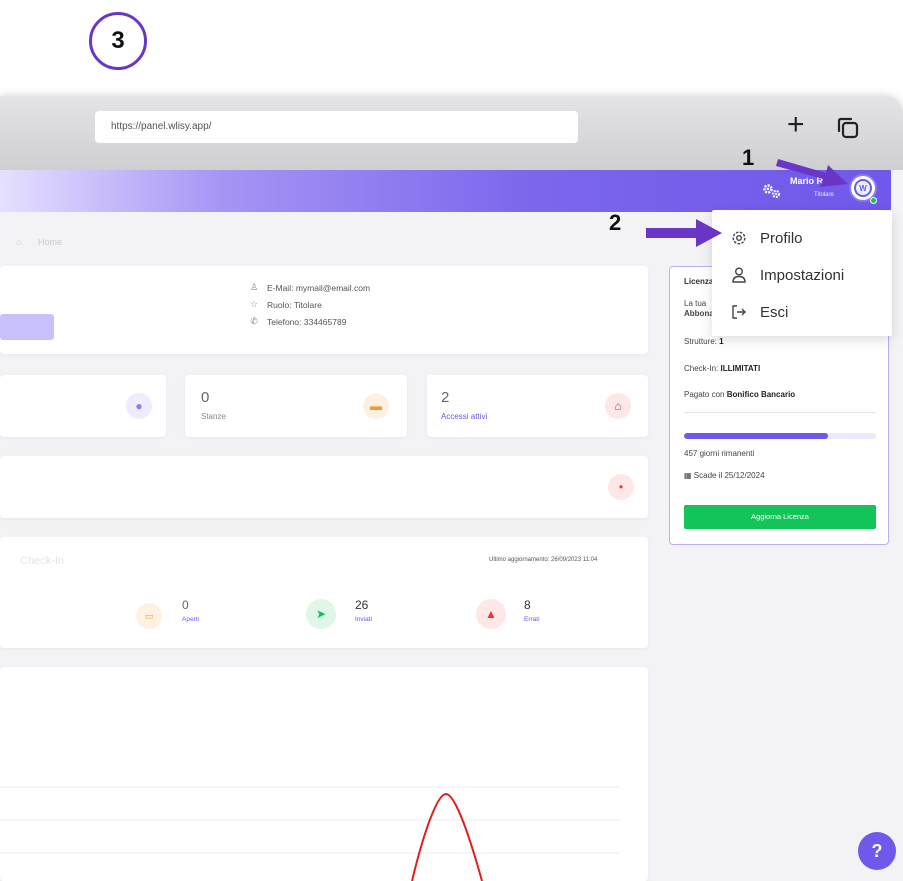 The width and height of the screenshot is (903, 881). I want to click on phone-icon: ✆, so click(254, 321).